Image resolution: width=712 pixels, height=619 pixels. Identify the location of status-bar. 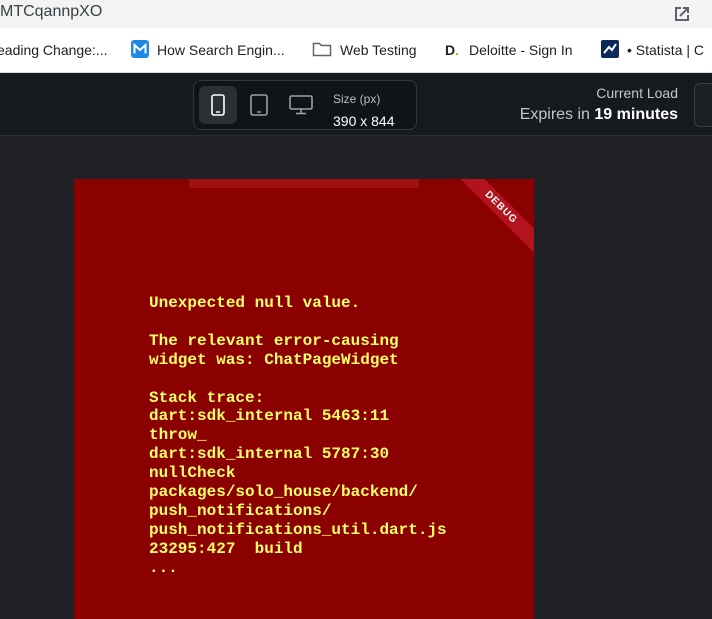
(304, 183).